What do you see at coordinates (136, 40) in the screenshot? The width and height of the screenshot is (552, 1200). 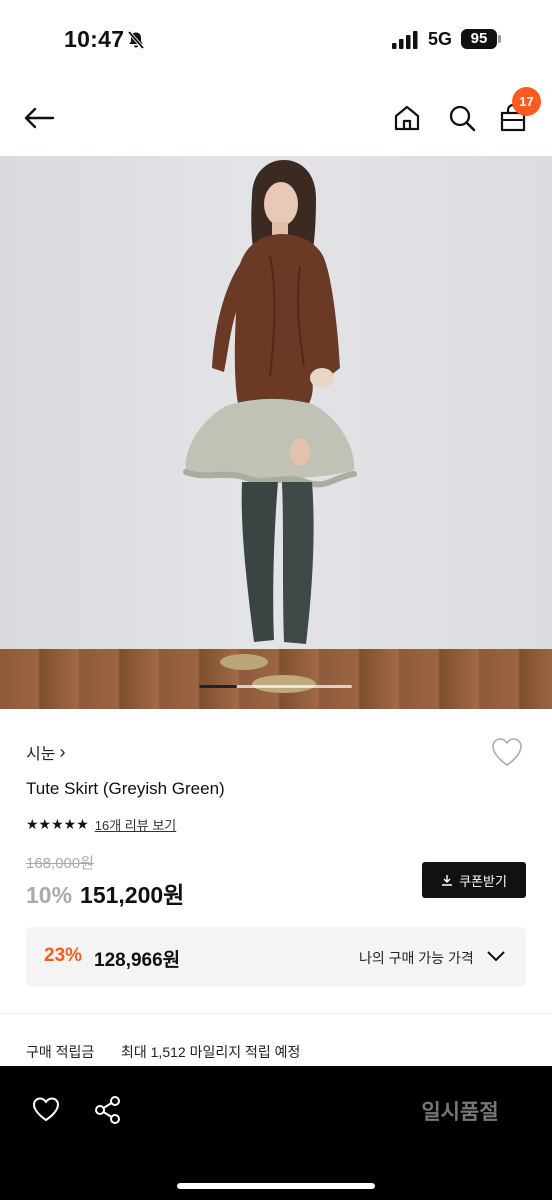 I see `bell-off-icon` at bounding box center [136, 40].